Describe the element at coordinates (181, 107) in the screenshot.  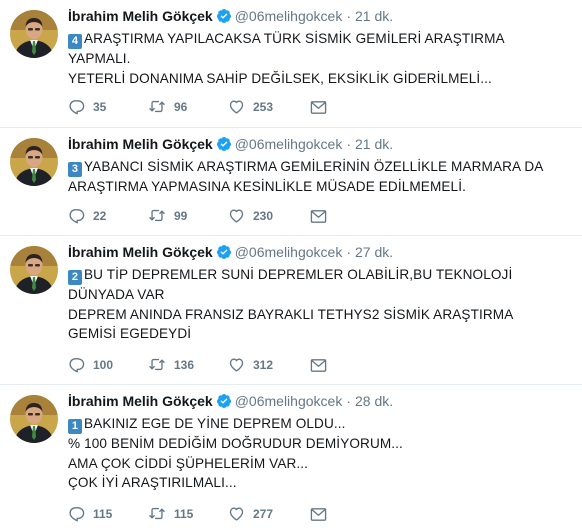
I see `retweet-count: 96` at that location.